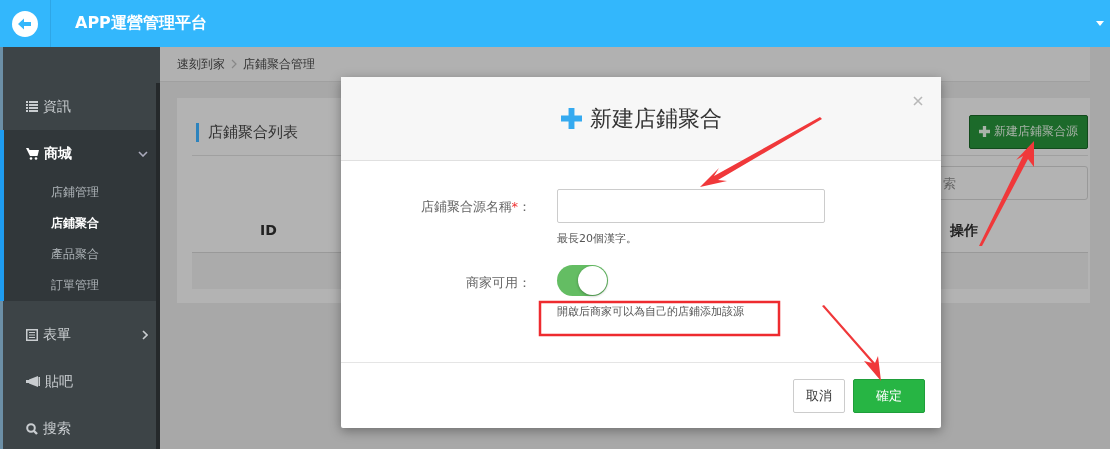  Describe the element at coordinates (597, 238) in the screenshot. I see `hint-text: 最長20個漢字。` at that location.